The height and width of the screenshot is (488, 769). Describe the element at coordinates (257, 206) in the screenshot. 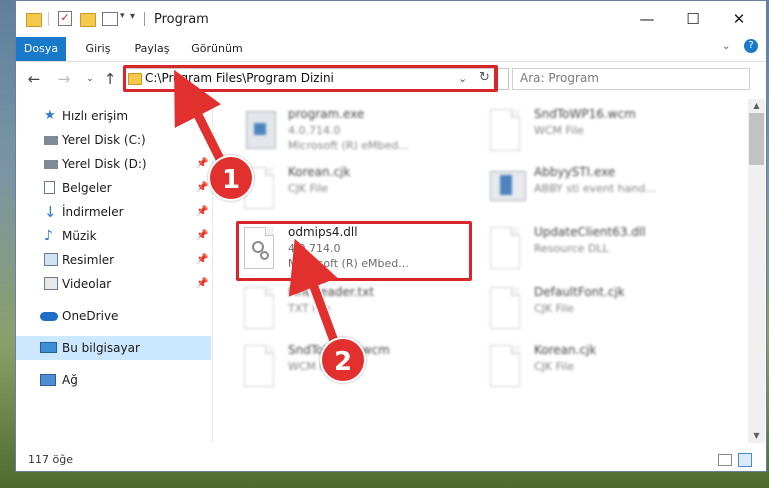

I see `annotation-arrows` at that location.